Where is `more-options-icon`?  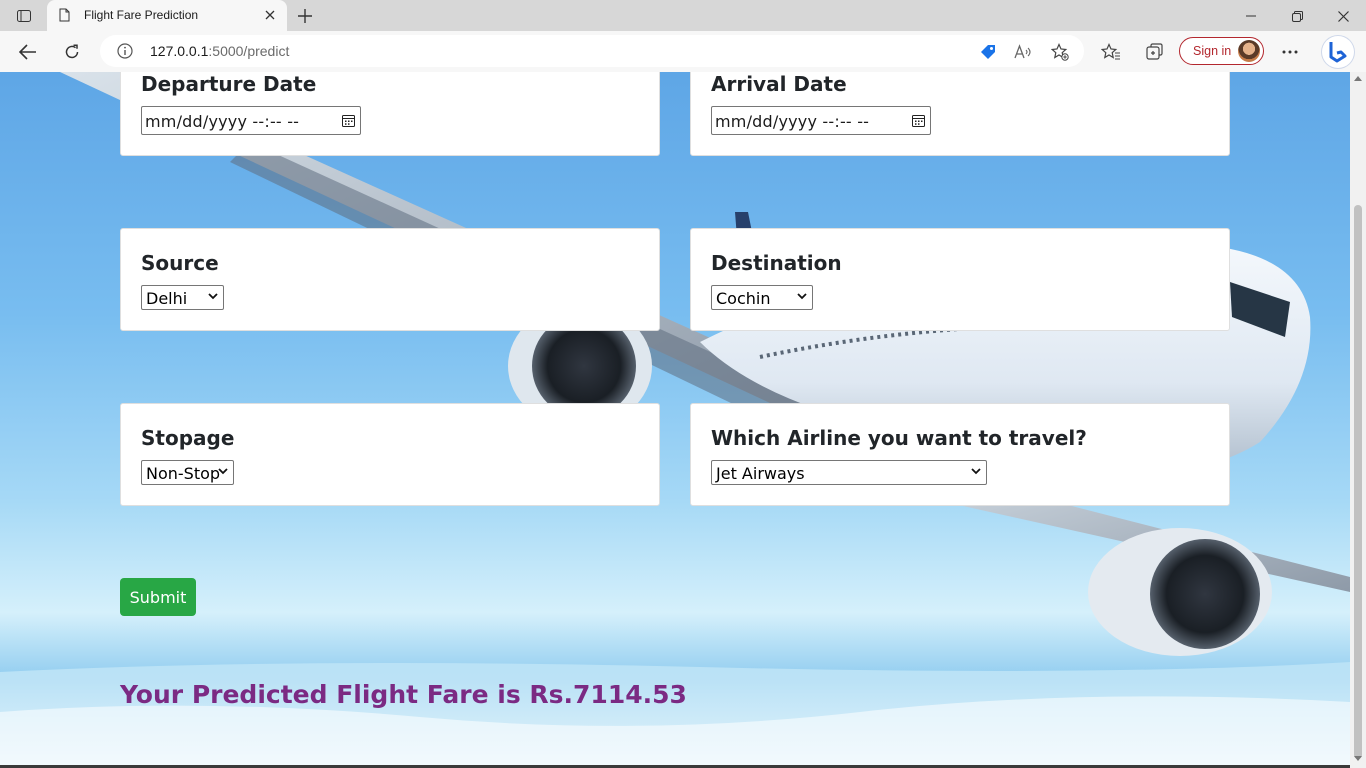
more-options-icon is located at coordinates (1290, 52).